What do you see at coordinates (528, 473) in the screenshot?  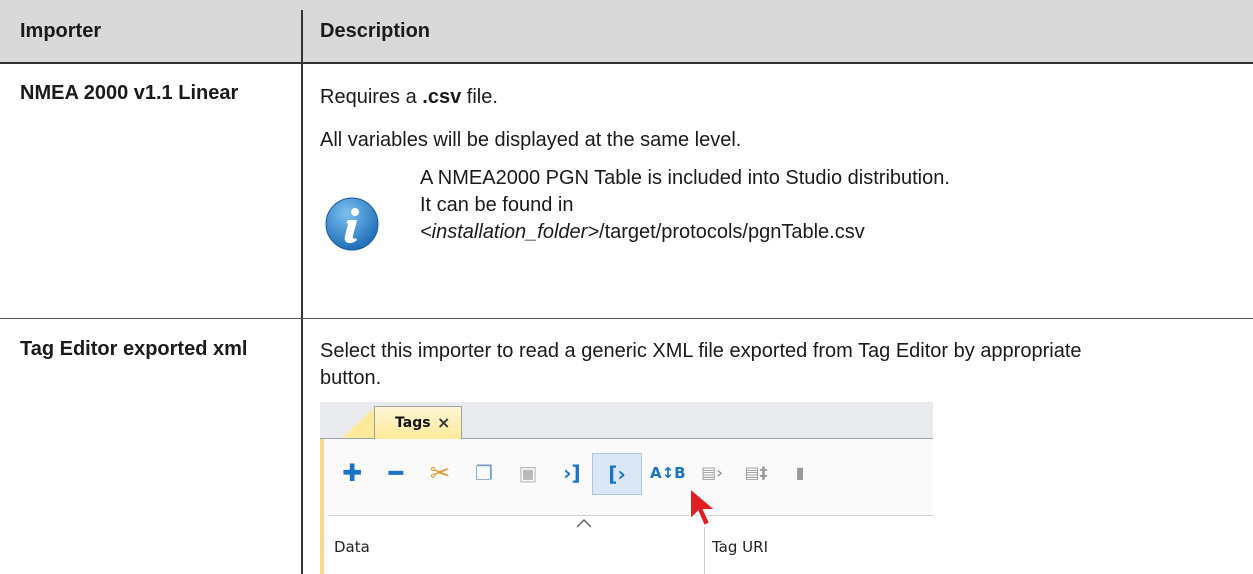 I see `paste-icon: ▣` at bounding box center [528, 473].